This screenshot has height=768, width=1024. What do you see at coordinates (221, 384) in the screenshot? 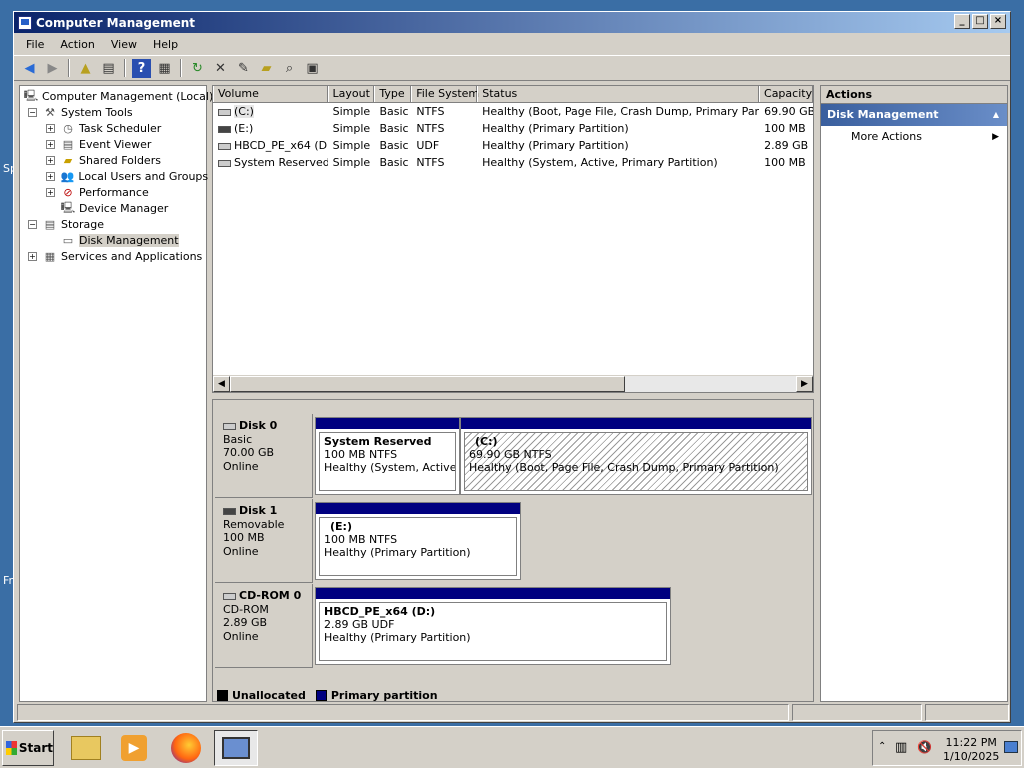
I see `scroll-left-button: ◀` at bounding box center [221, 384].